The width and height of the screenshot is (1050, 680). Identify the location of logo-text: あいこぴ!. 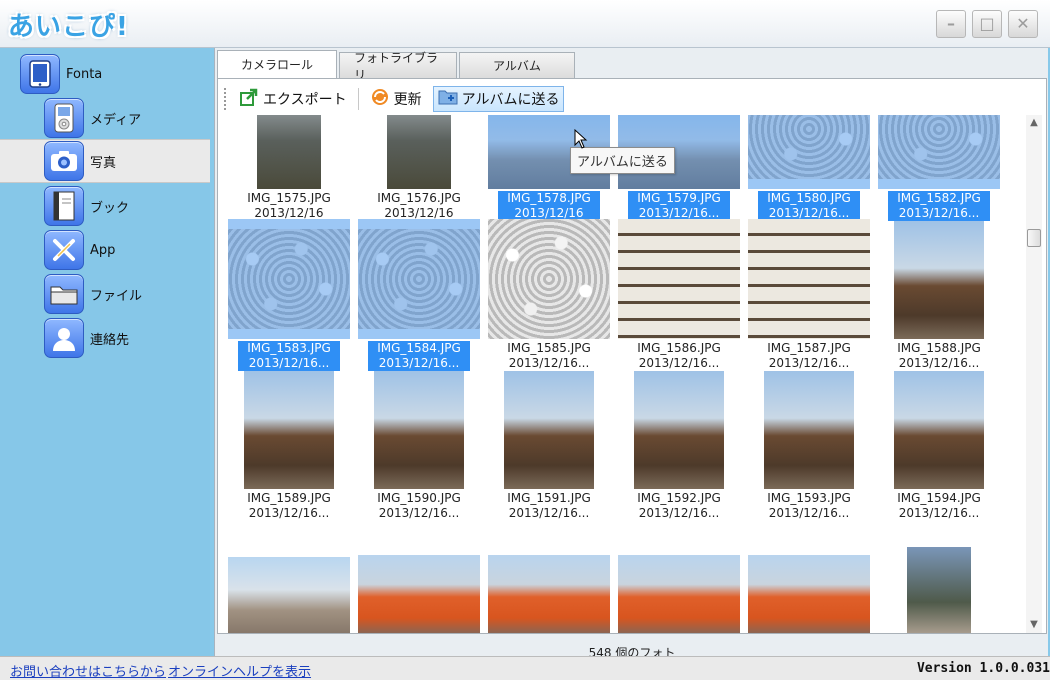
(68, 26).